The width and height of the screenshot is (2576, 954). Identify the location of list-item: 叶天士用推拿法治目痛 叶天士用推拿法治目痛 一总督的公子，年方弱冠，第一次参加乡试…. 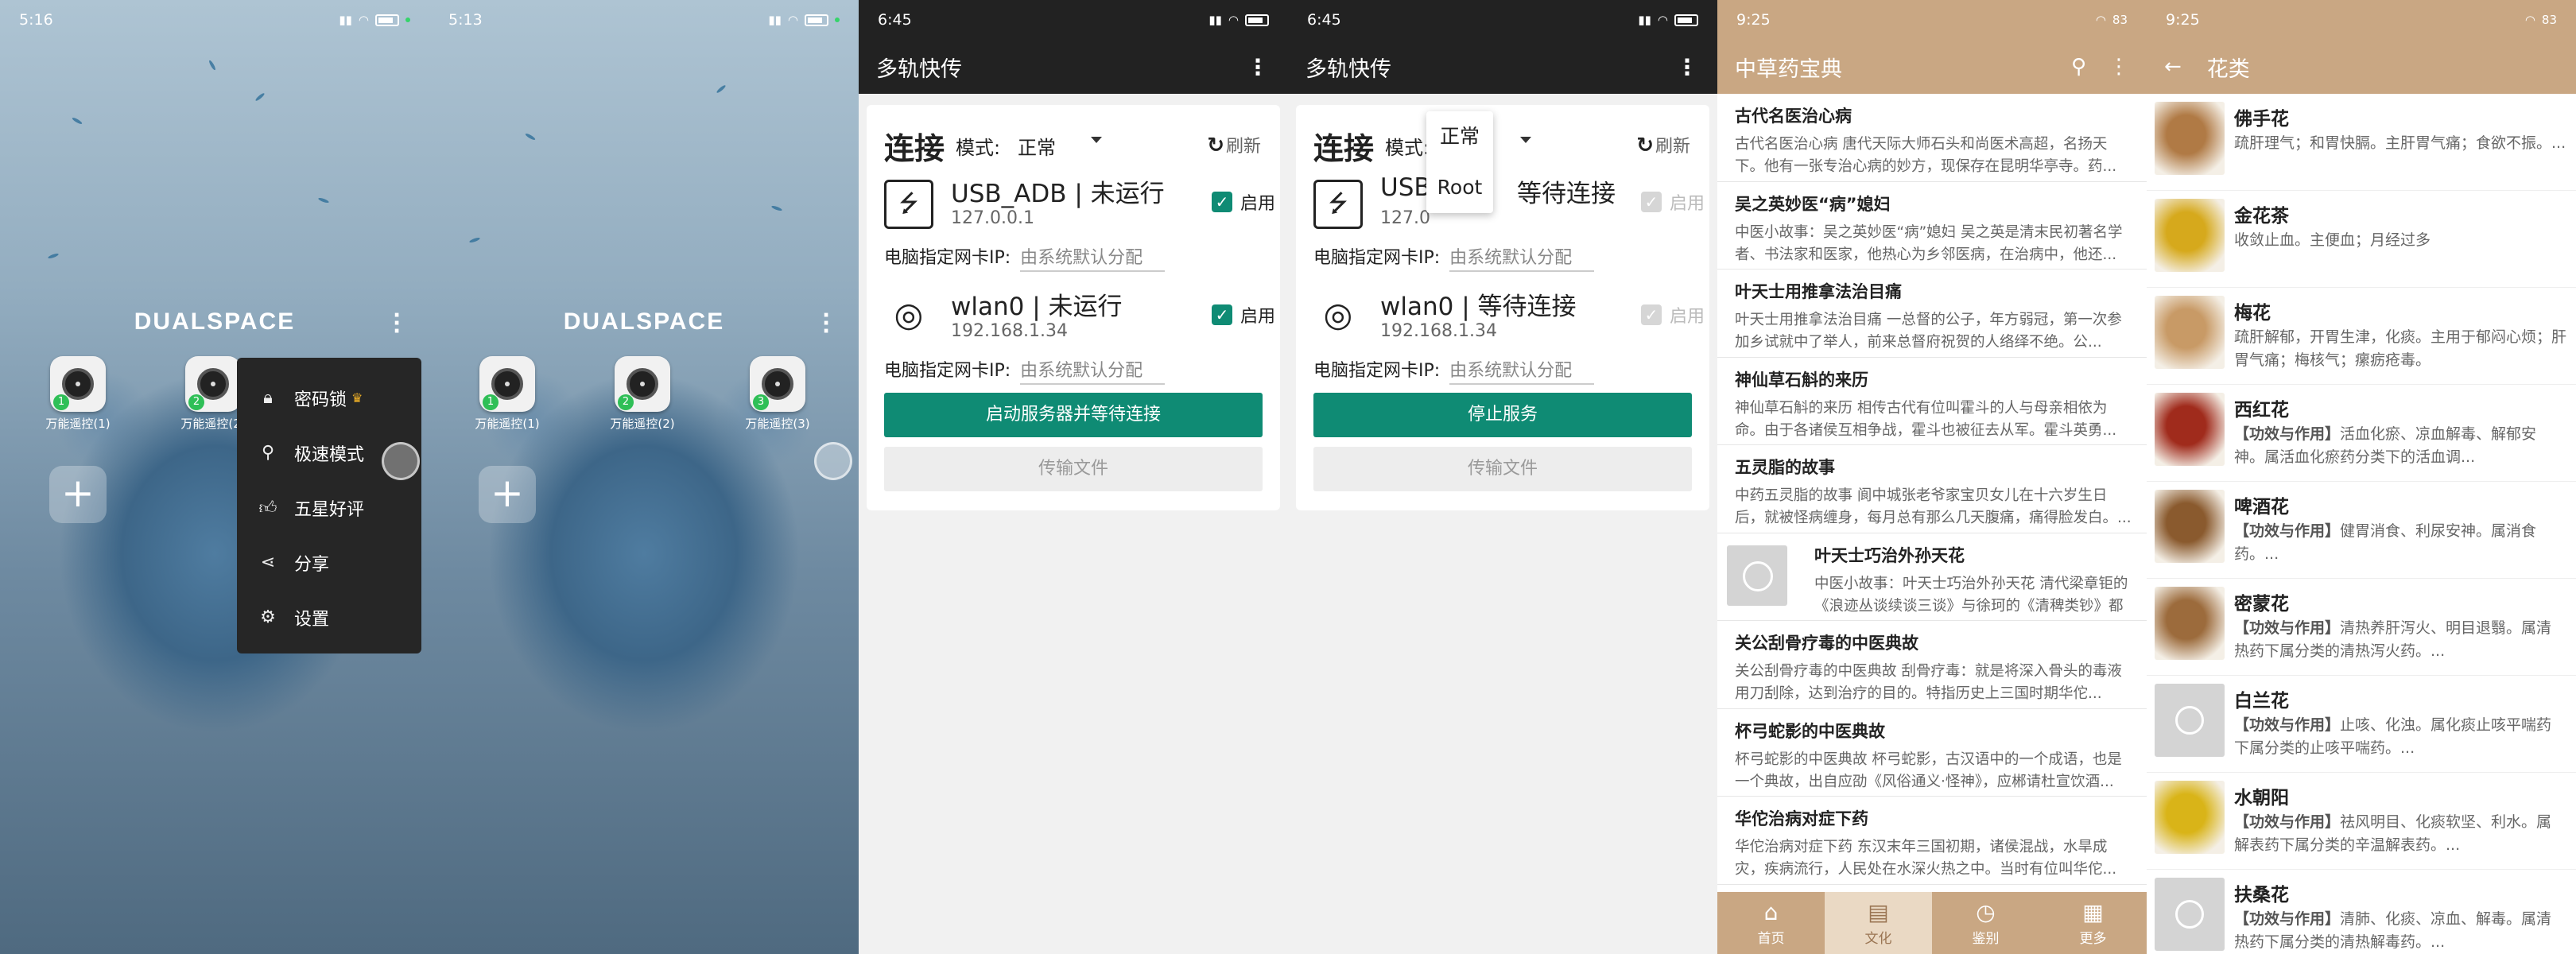
(1932, 314).